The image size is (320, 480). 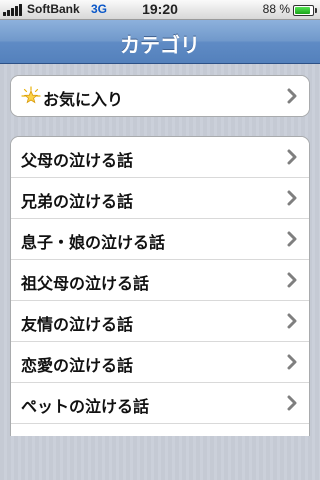 I want to click on category-row: 恋愛の泣ける話, so click(x=160, y=362).